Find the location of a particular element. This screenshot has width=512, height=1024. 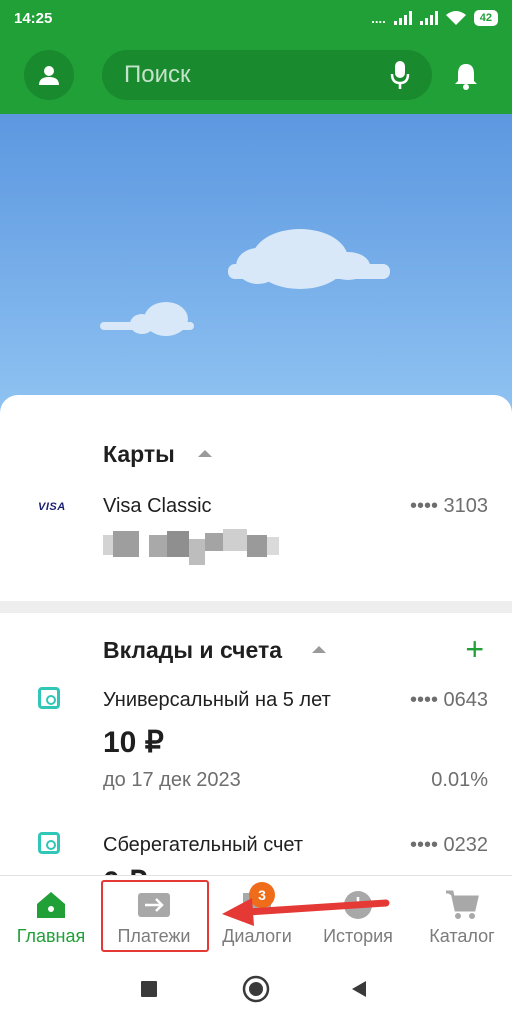

visa-logo: VISA is located at coordinates (52, 507).